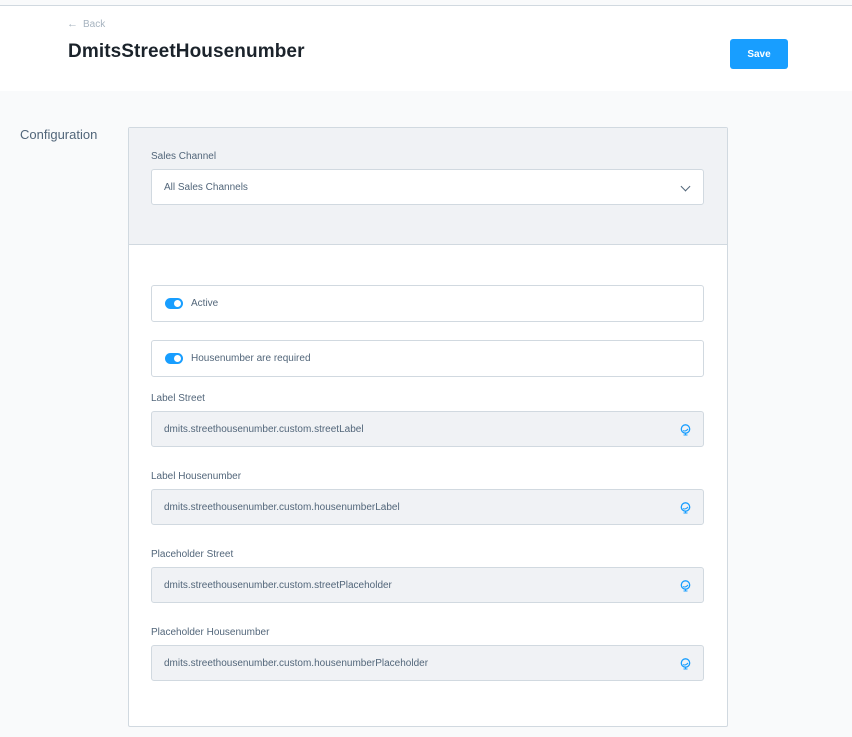  Describe the element at coordinates (192, 554) in the screenshot. I see `placeholder-street-label: Placeholder Street` at that location.